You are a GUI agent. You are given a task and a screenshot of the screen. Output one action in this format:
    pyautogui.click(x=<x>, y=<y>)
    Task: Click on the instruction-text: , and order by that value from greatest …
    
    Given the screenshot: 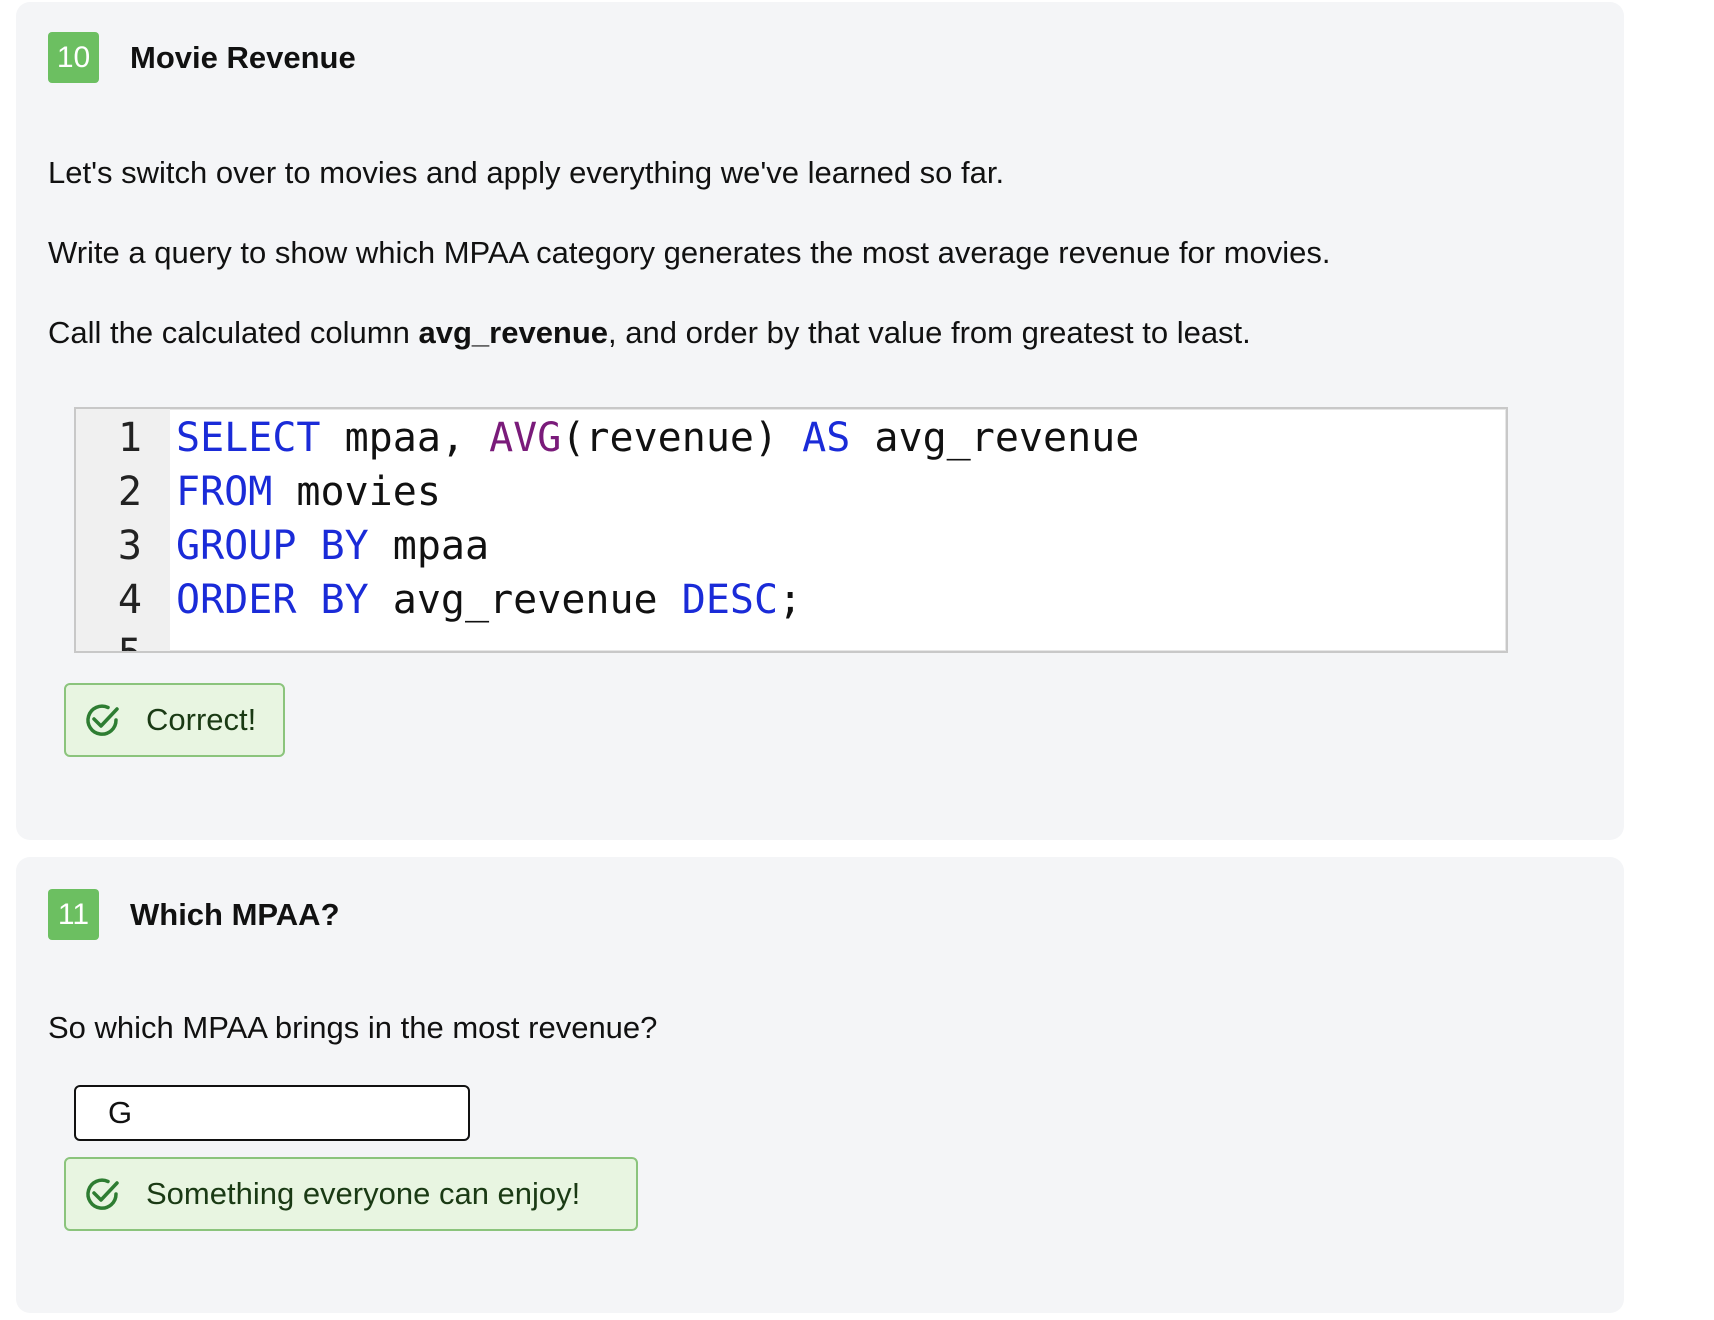 What is the action you would take?
    pyautogui.click(x=929, y=332)
    